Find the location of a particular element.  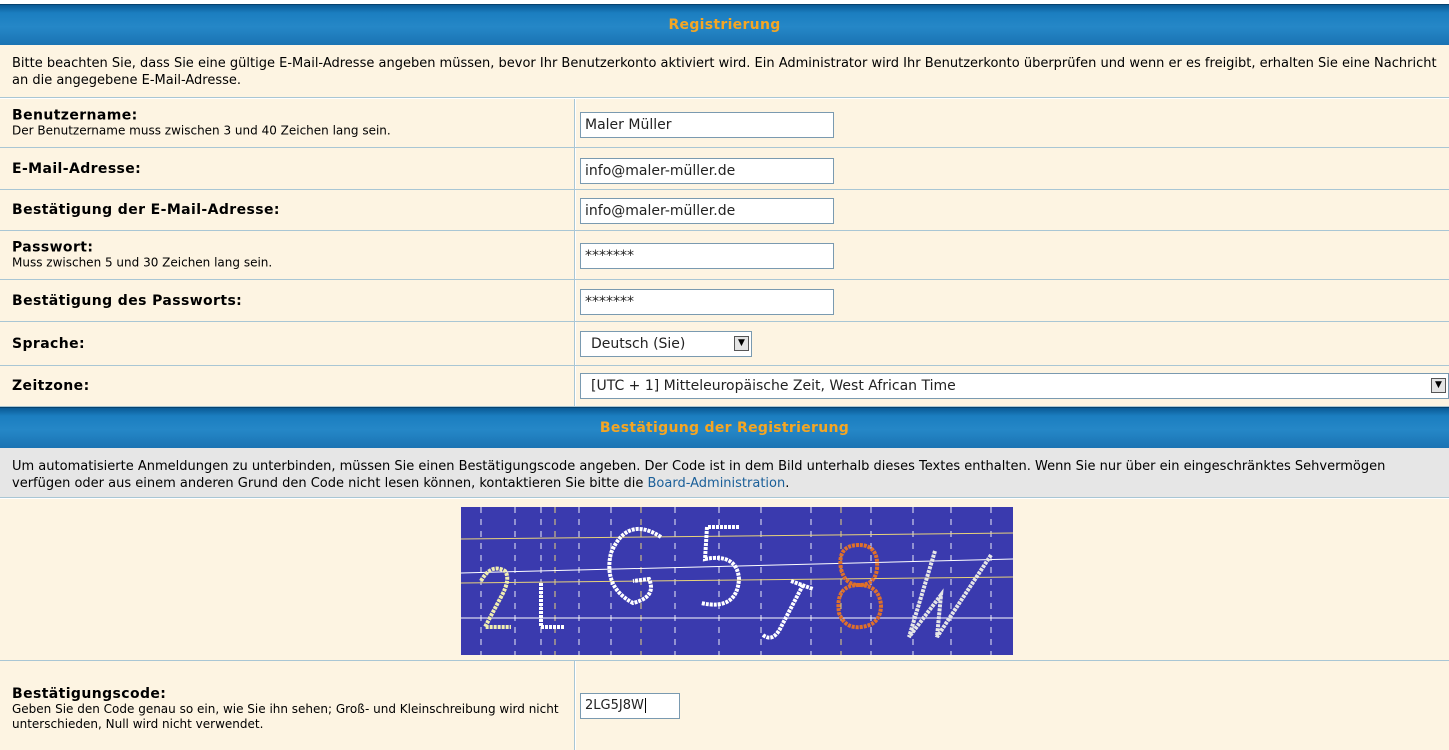

password-input: ******* is located at coordinates (707, 256).